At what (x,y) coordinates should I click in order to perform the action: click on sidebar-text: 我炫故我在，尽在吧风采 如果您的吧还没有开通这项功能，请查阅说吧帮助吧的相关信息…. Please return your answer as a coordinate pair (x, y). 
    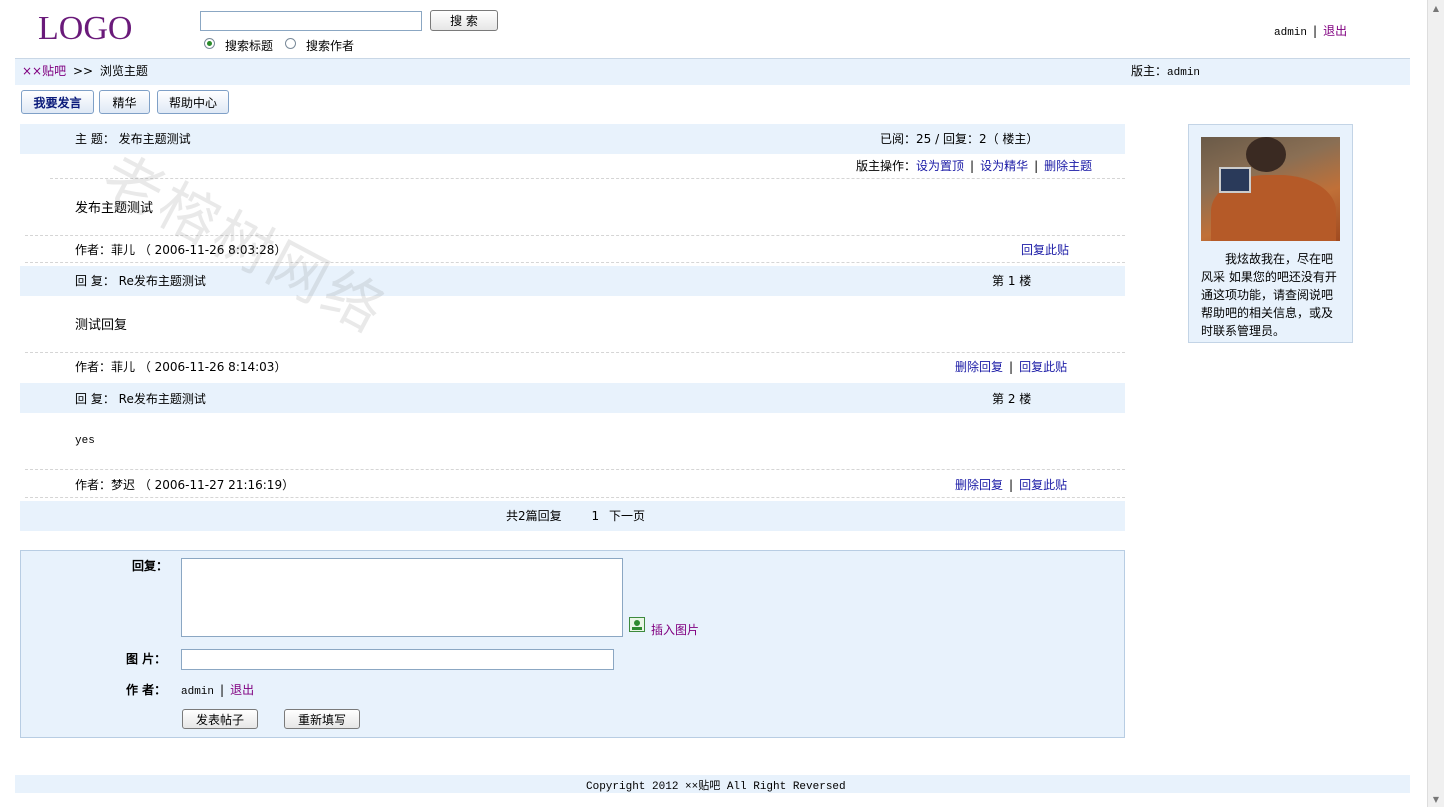
    Looking at the image, I should click on (1269, 295).